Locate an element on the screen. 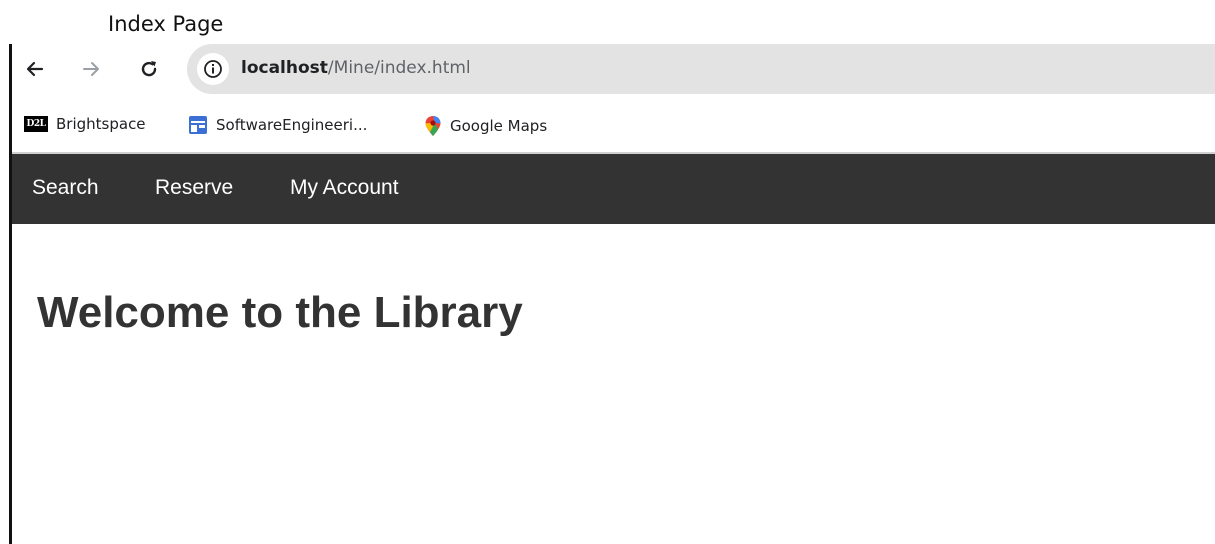 Image resolution: width=1215 pixels, height=544 pixels. address-bar: localhost/Mine/index.html is located at coordinates (701, 69).